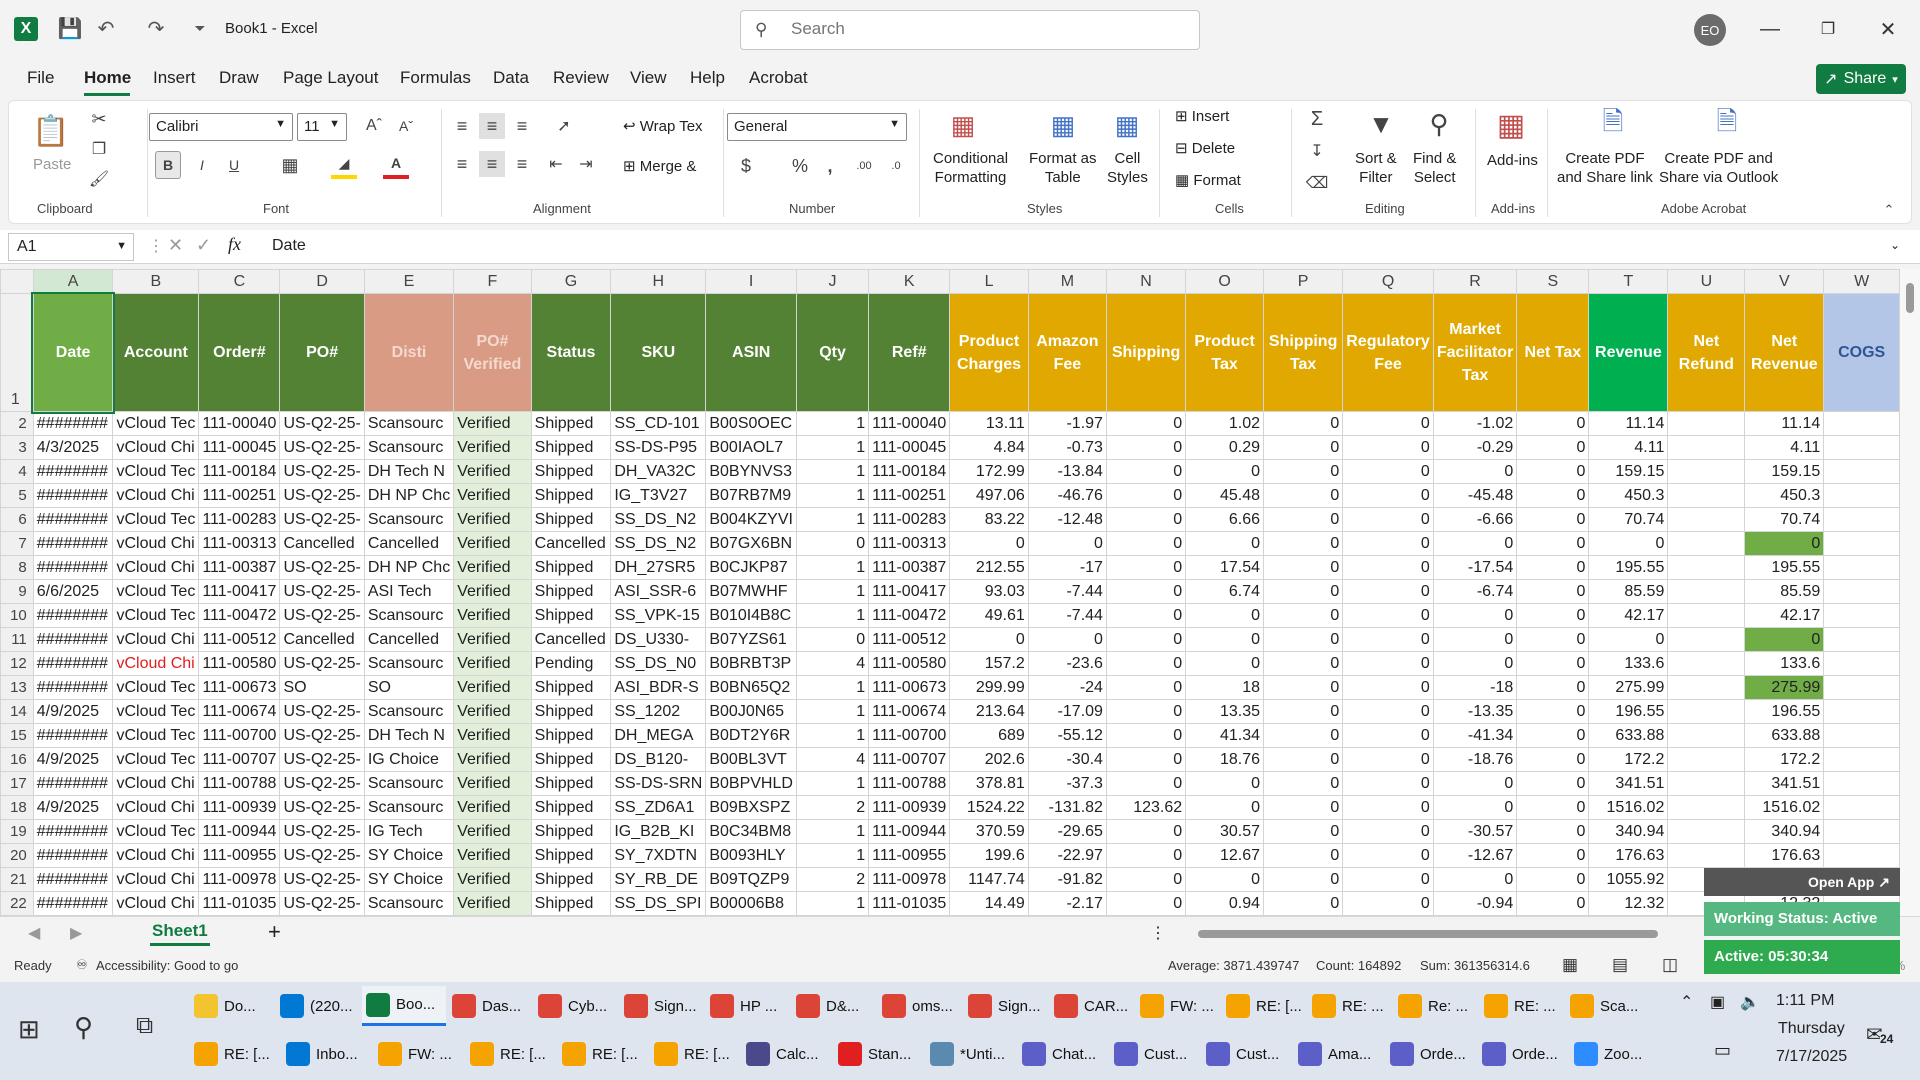 This screenshot has width=1920, height=1080. I want to click on vertical-scroll-thumb, so click(1910, 298).